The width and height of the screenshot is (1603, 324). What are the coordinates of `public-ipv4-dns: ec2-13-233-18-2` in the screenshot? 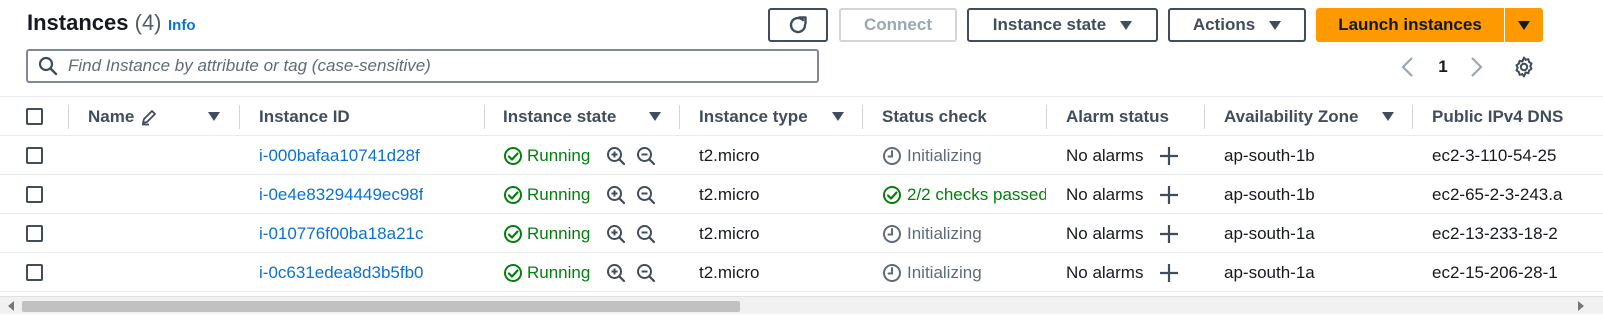 It's located at (1517, 233).